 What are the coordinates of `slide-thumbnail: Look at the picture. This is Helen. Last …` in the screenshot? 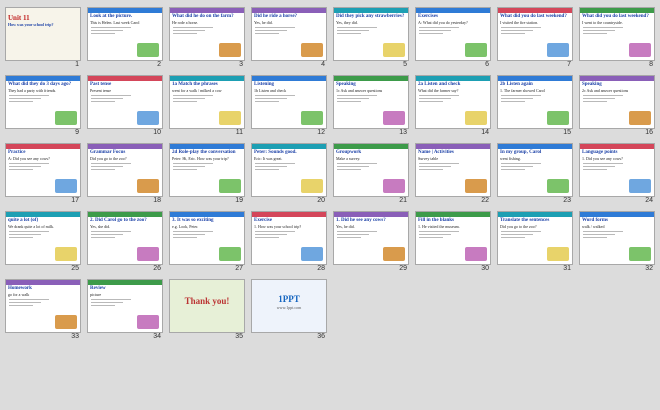 It's located at (125, 34).